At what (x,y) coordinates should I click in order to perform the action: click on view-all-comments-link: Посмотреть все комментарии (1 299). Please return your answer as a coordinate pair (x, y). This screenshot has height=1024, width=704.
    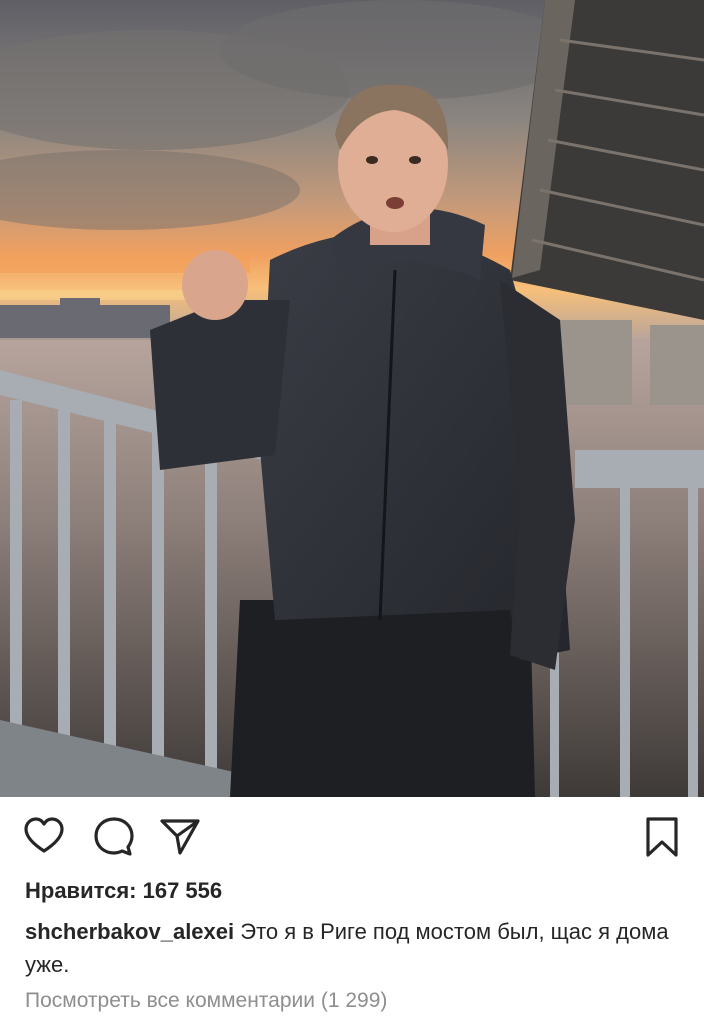
    Looking at the image, I should click on (206, 1001).